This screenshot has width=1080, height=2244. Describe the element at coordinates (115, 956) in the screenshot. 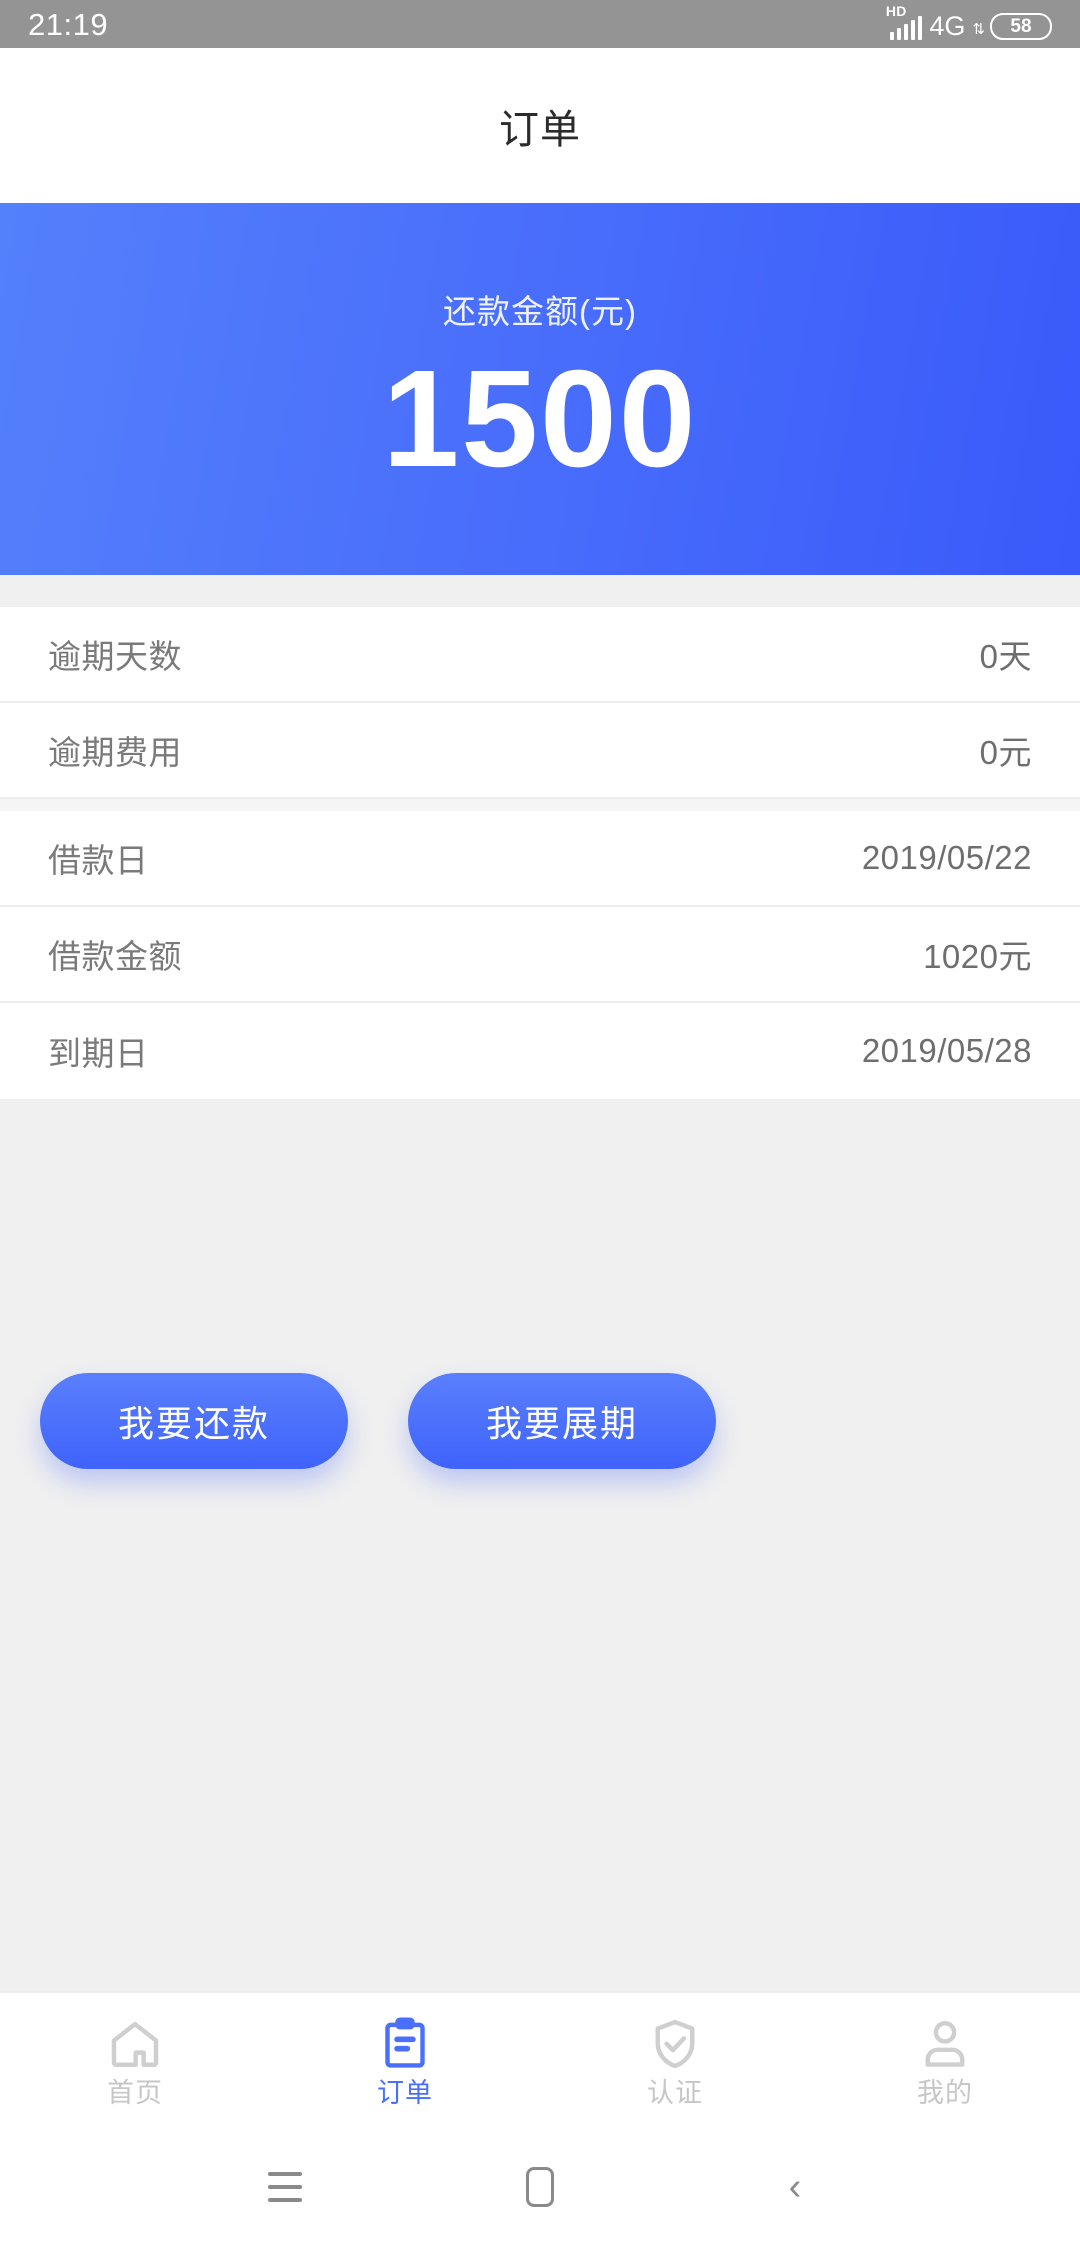

I see `row-label: 借款金额` at that location.